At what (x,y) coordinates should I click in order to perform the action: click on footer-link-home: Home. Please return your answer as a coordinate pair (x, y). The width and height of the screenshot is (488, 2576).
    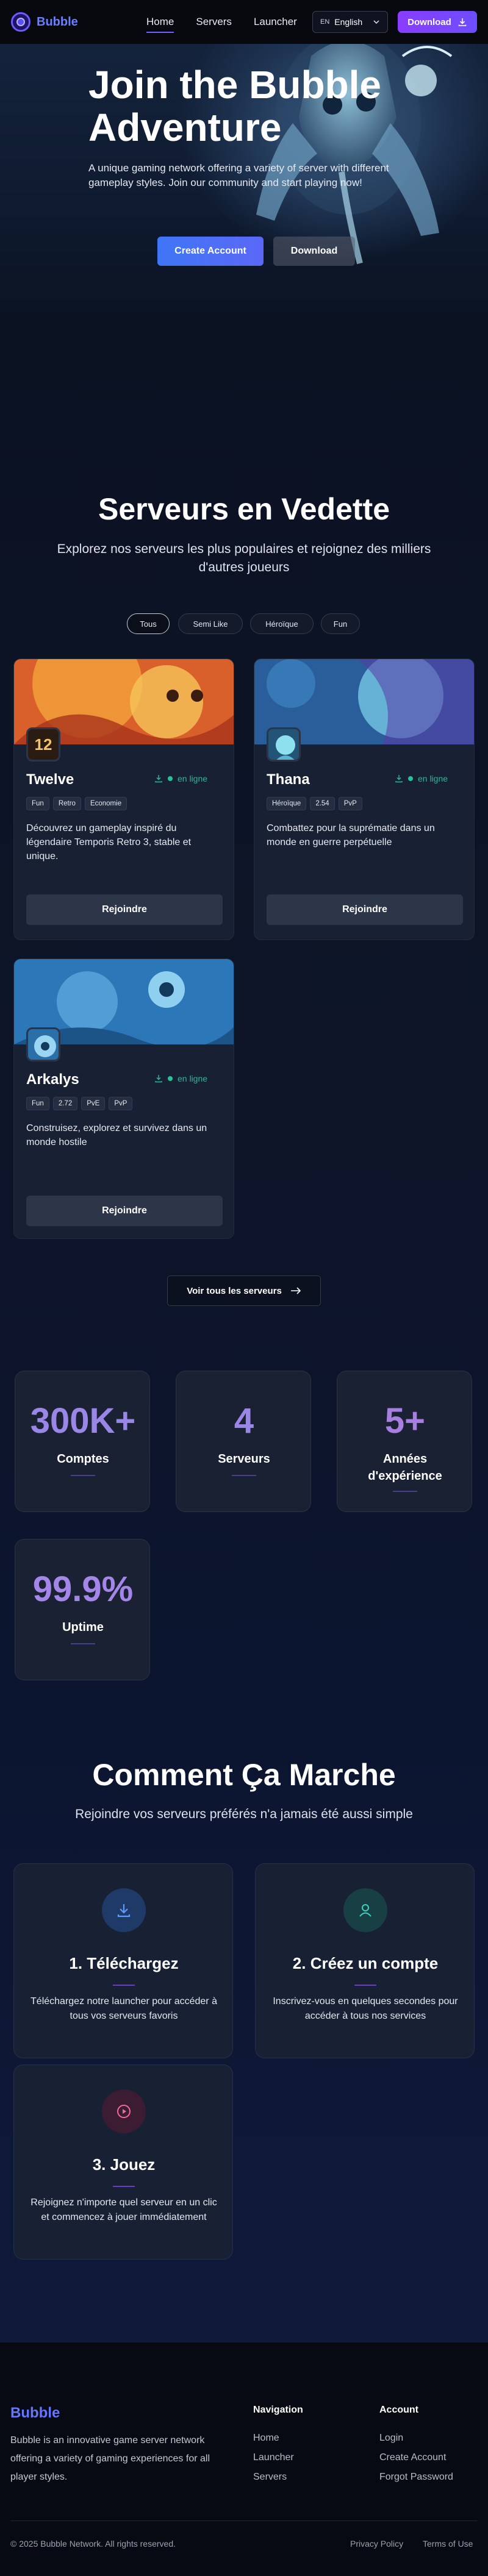
    Looking at the image, I should click on (266, 2439).